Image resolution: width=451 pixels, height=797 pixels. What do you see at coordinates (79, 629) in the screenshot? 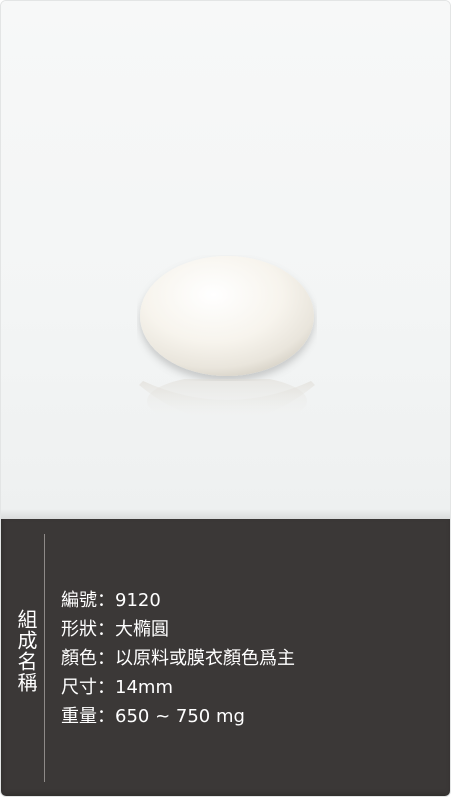
I see `spec-label: 形狀` at bounding box center [79, 629].